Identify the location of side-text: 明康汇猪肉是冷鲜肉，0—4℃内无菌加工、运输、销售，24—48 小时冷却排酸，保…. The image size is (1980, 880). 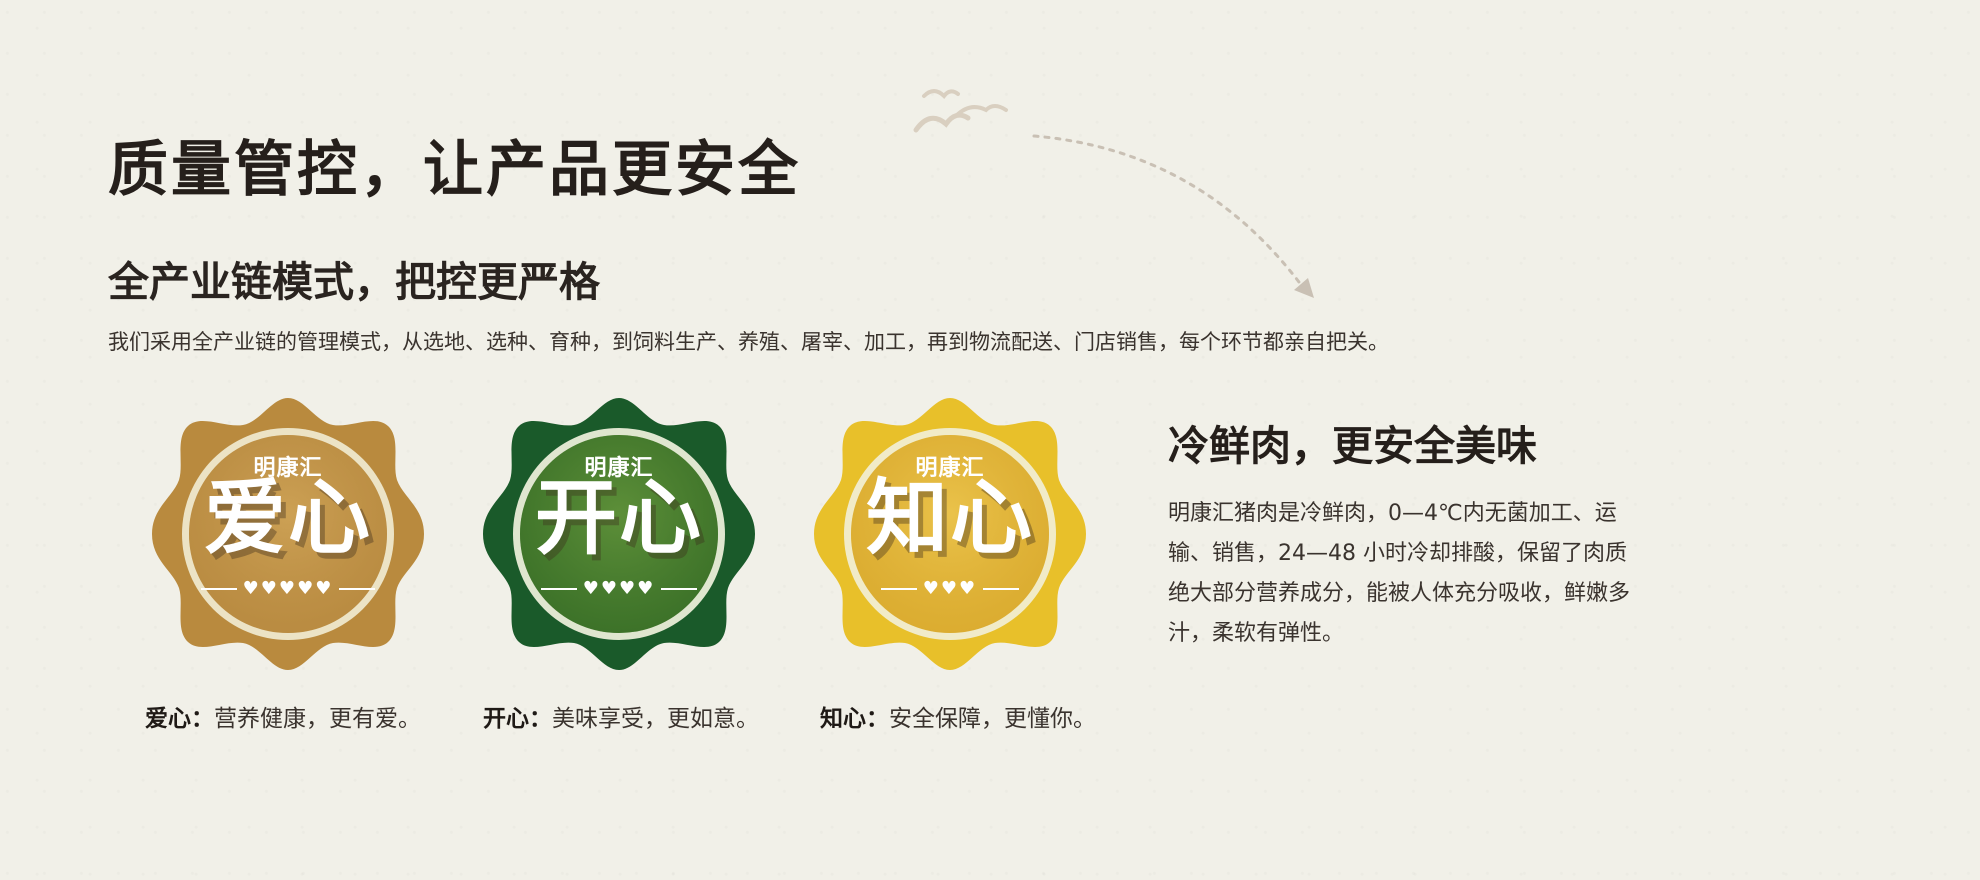
(1399, 573).